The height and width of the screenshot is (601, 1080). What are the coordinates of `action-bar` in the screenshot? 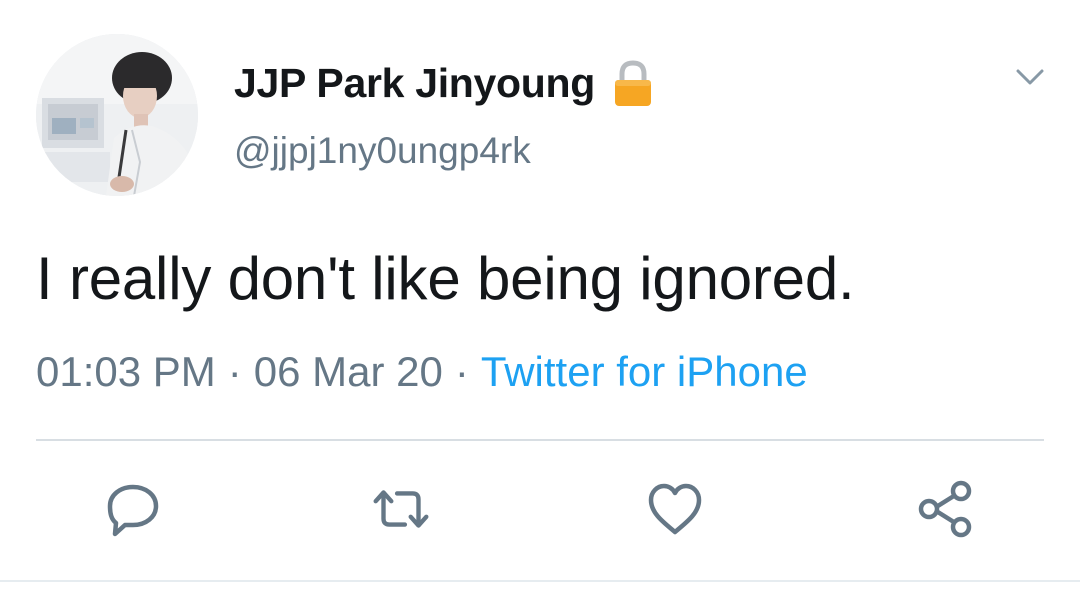 It's located at (540, 512).